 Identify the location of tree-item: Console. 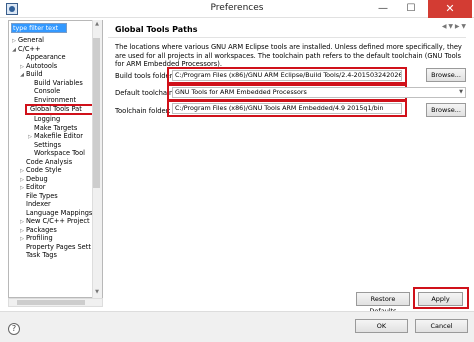
(52, 91).